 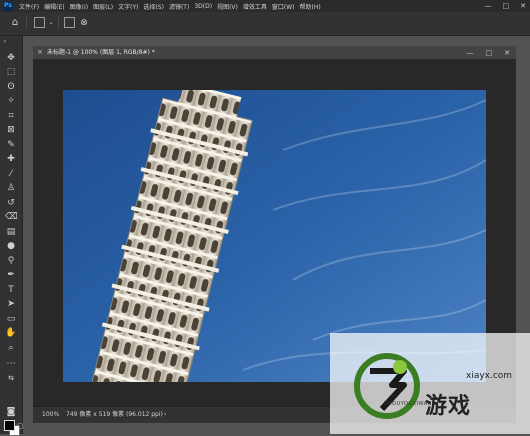 What do you see at coordinates (310, 6) in the screenshot?
I see `menu-help: 帮助(H)` at bounding box center [310, 6].